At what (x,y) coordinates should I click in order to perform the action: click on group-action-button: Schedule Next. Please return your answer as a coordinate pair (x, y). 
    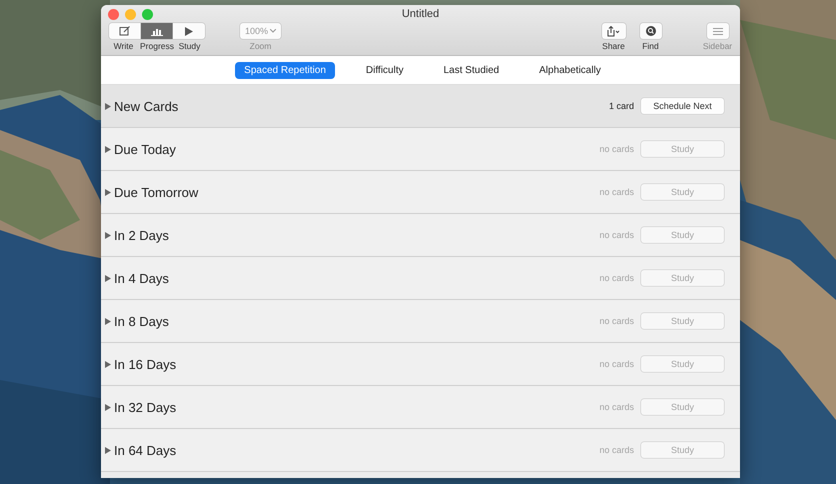
    Looking at the image, I should click on (682, 106).